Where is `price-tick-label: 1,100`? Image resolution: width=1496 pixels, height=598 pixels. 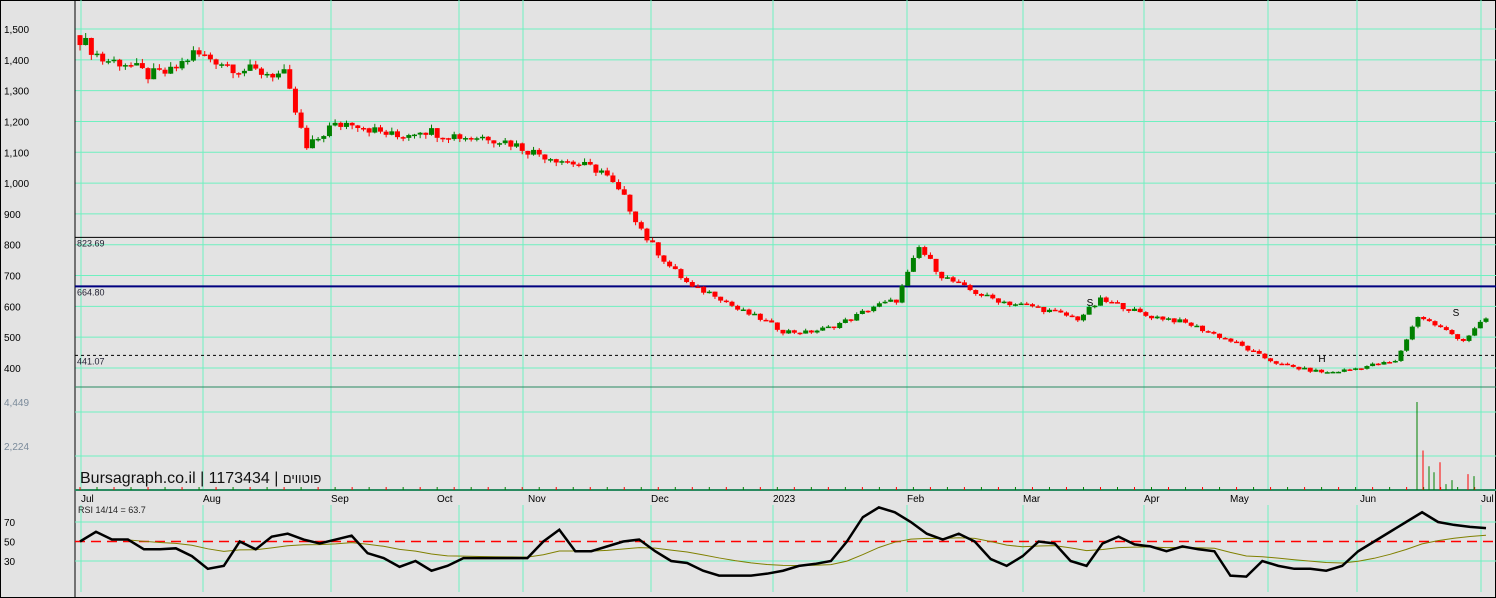 price-tick-label: 1,100 is located at coordinates (16, 153).